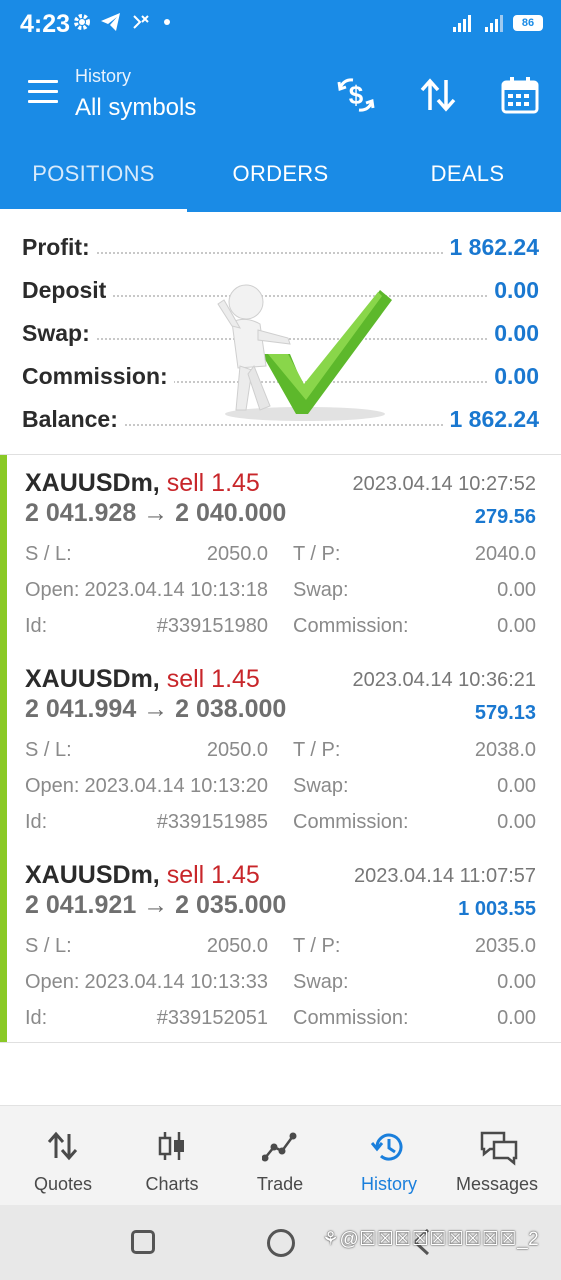  What do you see at coordinates (141, 22) in the screenshot?
I see `exness-icon` at bounding box center [141, 22].